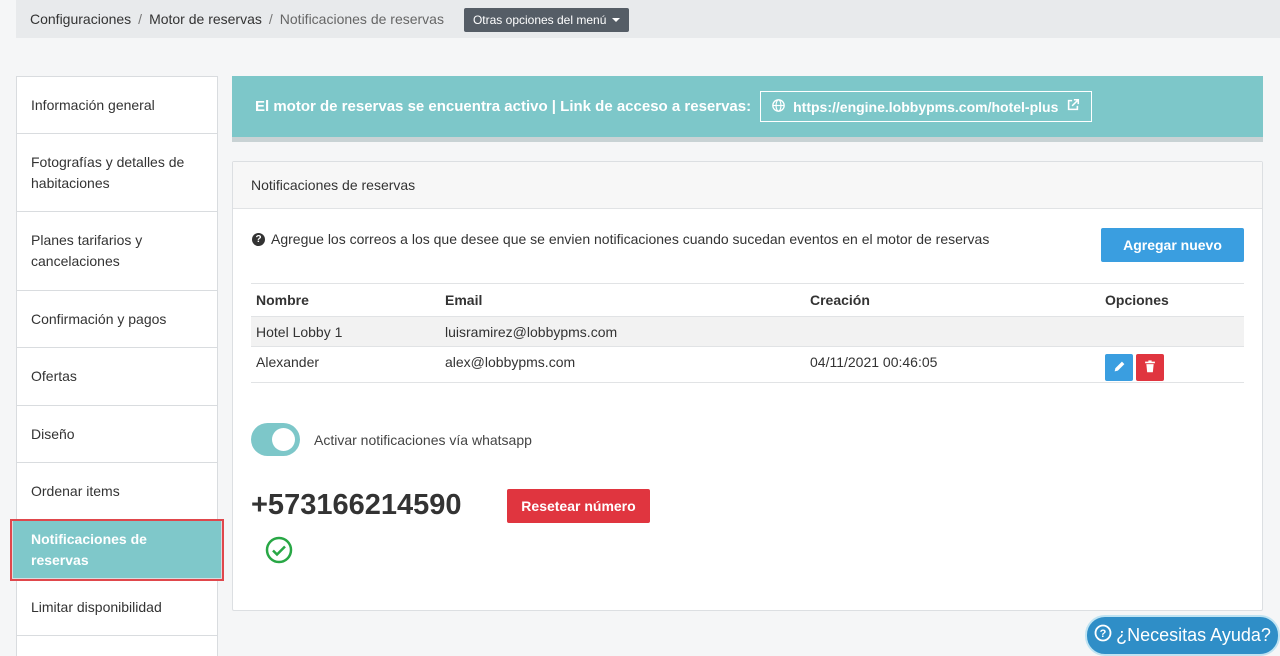 This screenshot has height=656, width=1280. Describe the element at coordinates (874, 362) in the screenshot. I see `cell-creacion: 04/11/2021 00:46:05` at that location.